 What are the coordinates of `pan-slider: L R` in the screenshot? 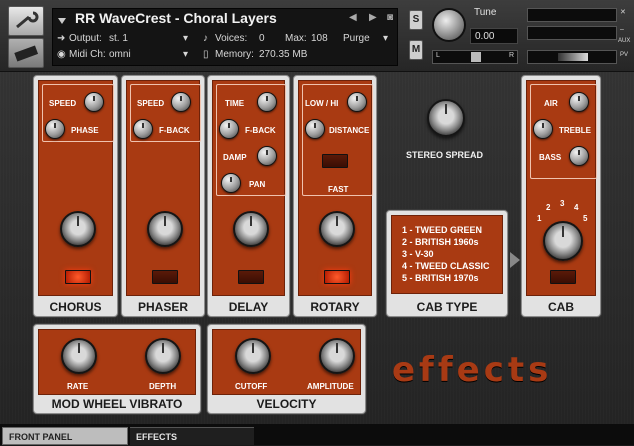 It's located at (475, 57).